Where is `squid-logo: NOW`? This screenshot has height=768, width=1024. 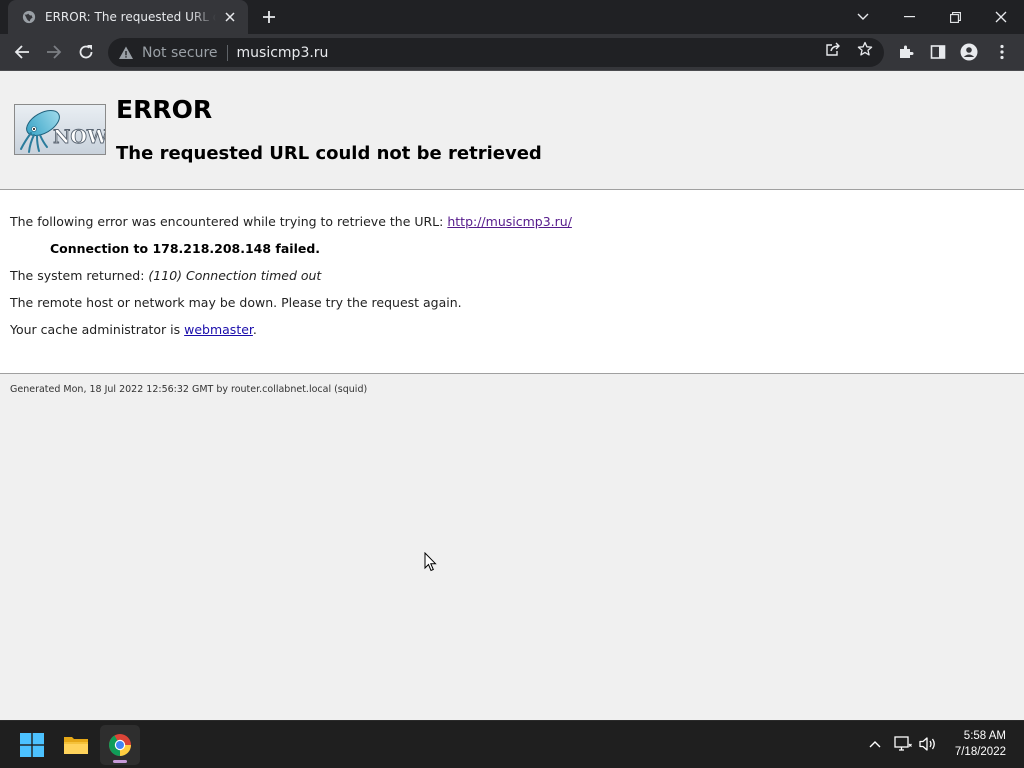
squid-logo: NOW is located at coordinates (60, 129).